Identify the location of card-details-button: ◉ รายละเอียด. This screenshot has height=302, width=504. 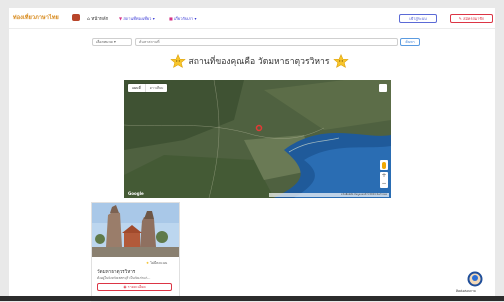
(134, 287).